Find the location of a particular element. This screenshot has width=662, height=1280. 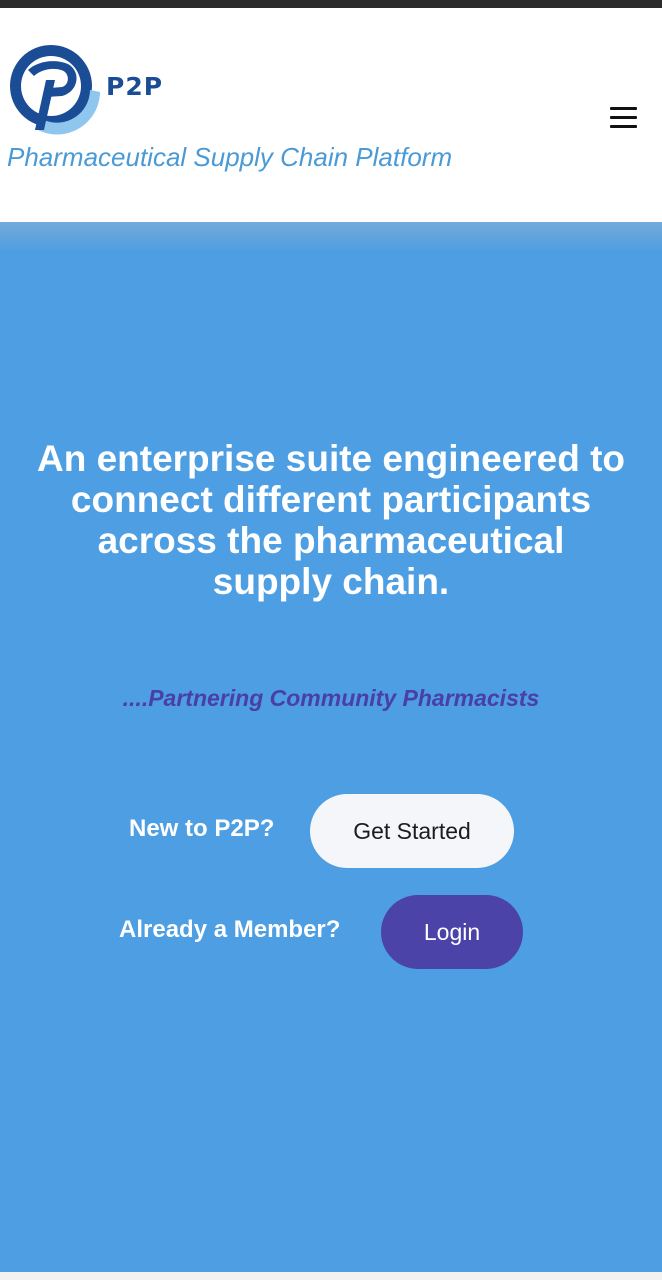

new-user-prompt: New to P2P? is located at coordinates (202, 828).